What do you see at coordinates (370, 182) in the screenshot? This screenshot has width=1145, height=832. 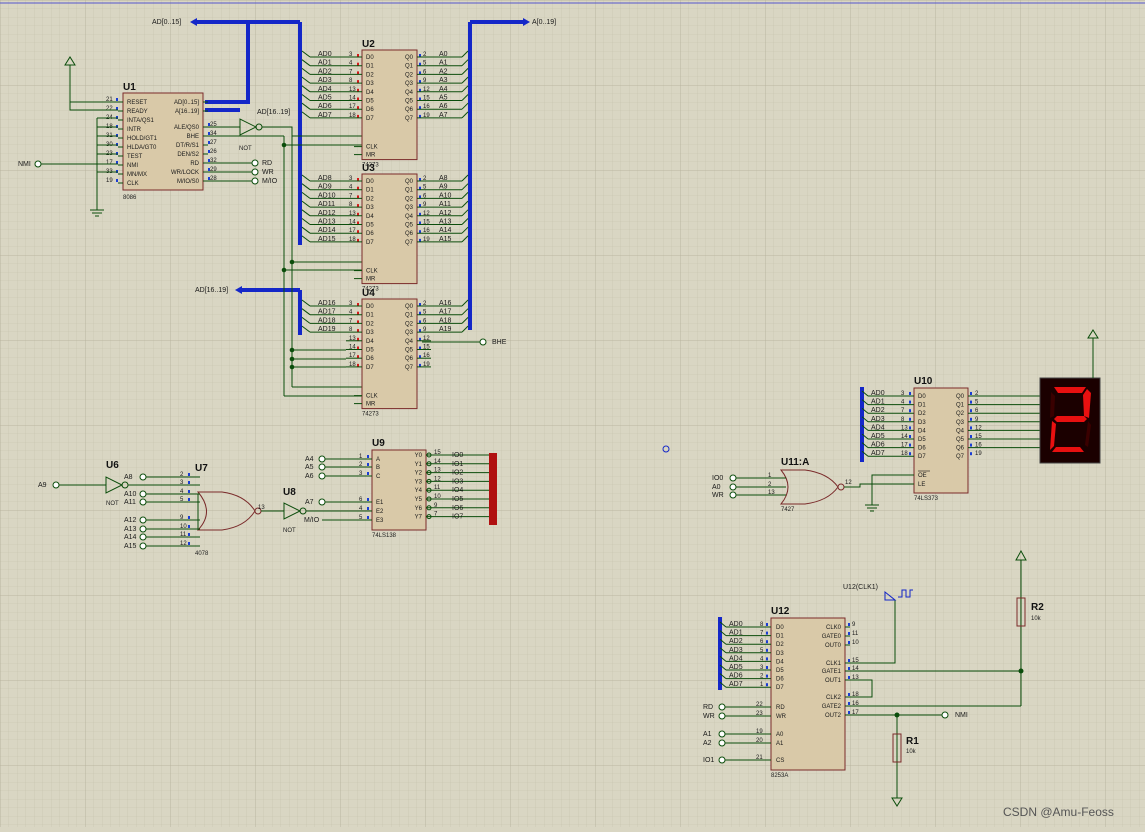 I see `u3-d-pin: D0` at bounding box center [370, 182].